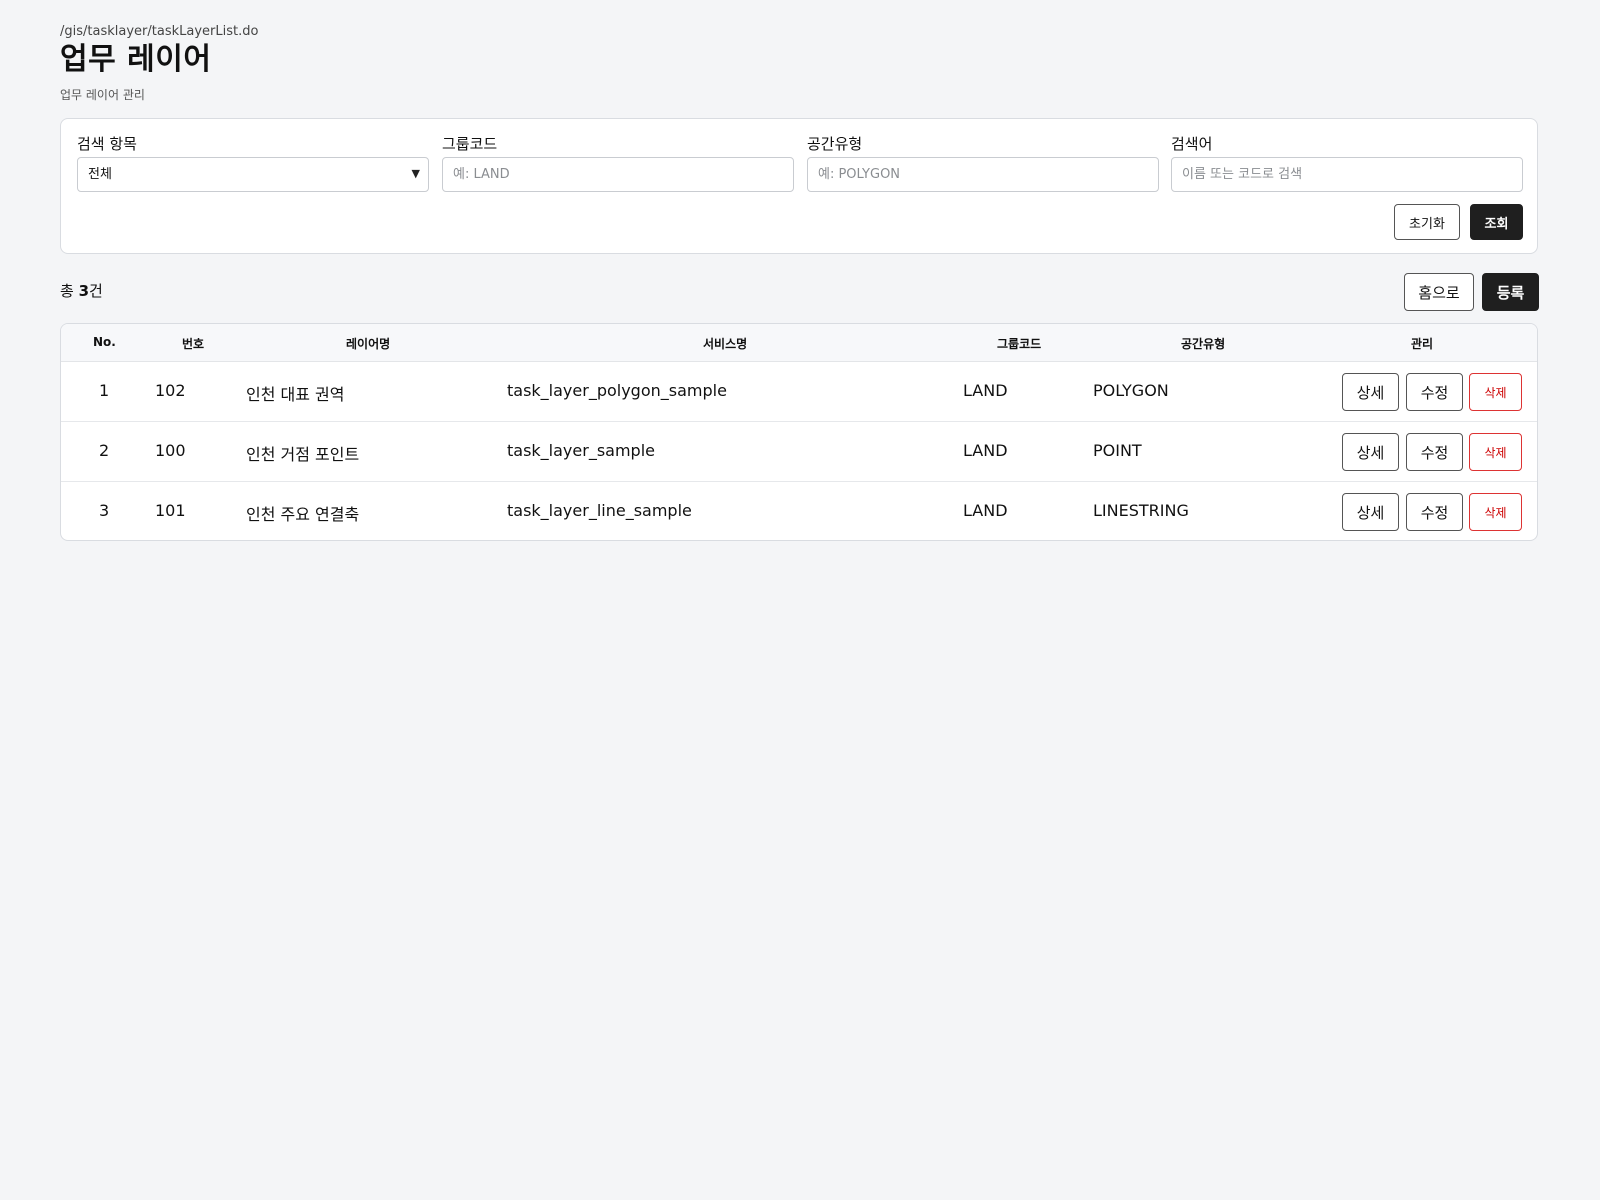 This screenshot has height=1200, width=1600. Describe the element at coordinates (799, 186) in the screenshot. I see `search-panel: 검색 항목 전체 ▼ 그룹코드 공간유형 검색어 초기화 조회` at that location.